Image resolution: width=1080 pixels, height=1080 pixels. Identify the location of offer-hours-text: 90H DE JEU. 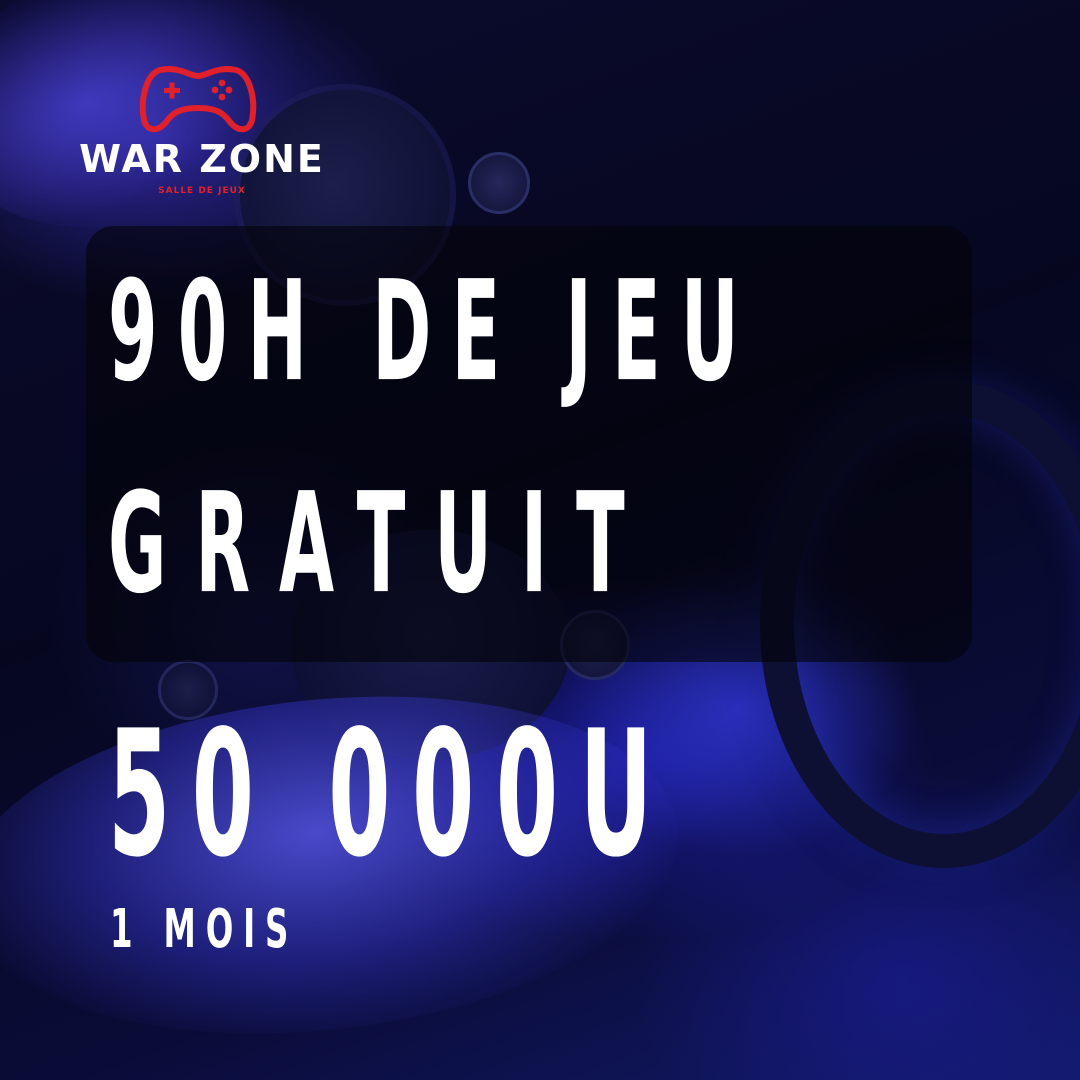
(433, 331).